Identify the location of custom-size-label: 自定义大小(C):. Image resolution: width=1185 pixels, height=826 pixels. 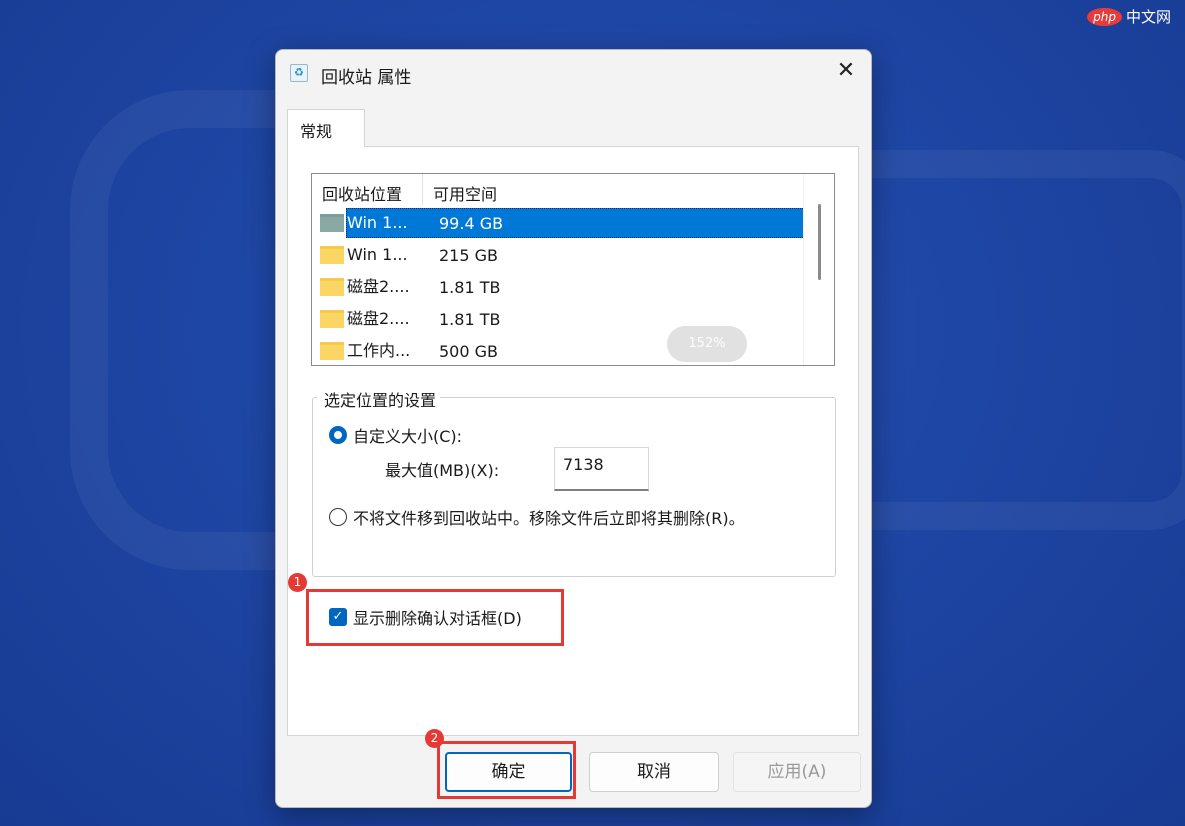
(408, 436).